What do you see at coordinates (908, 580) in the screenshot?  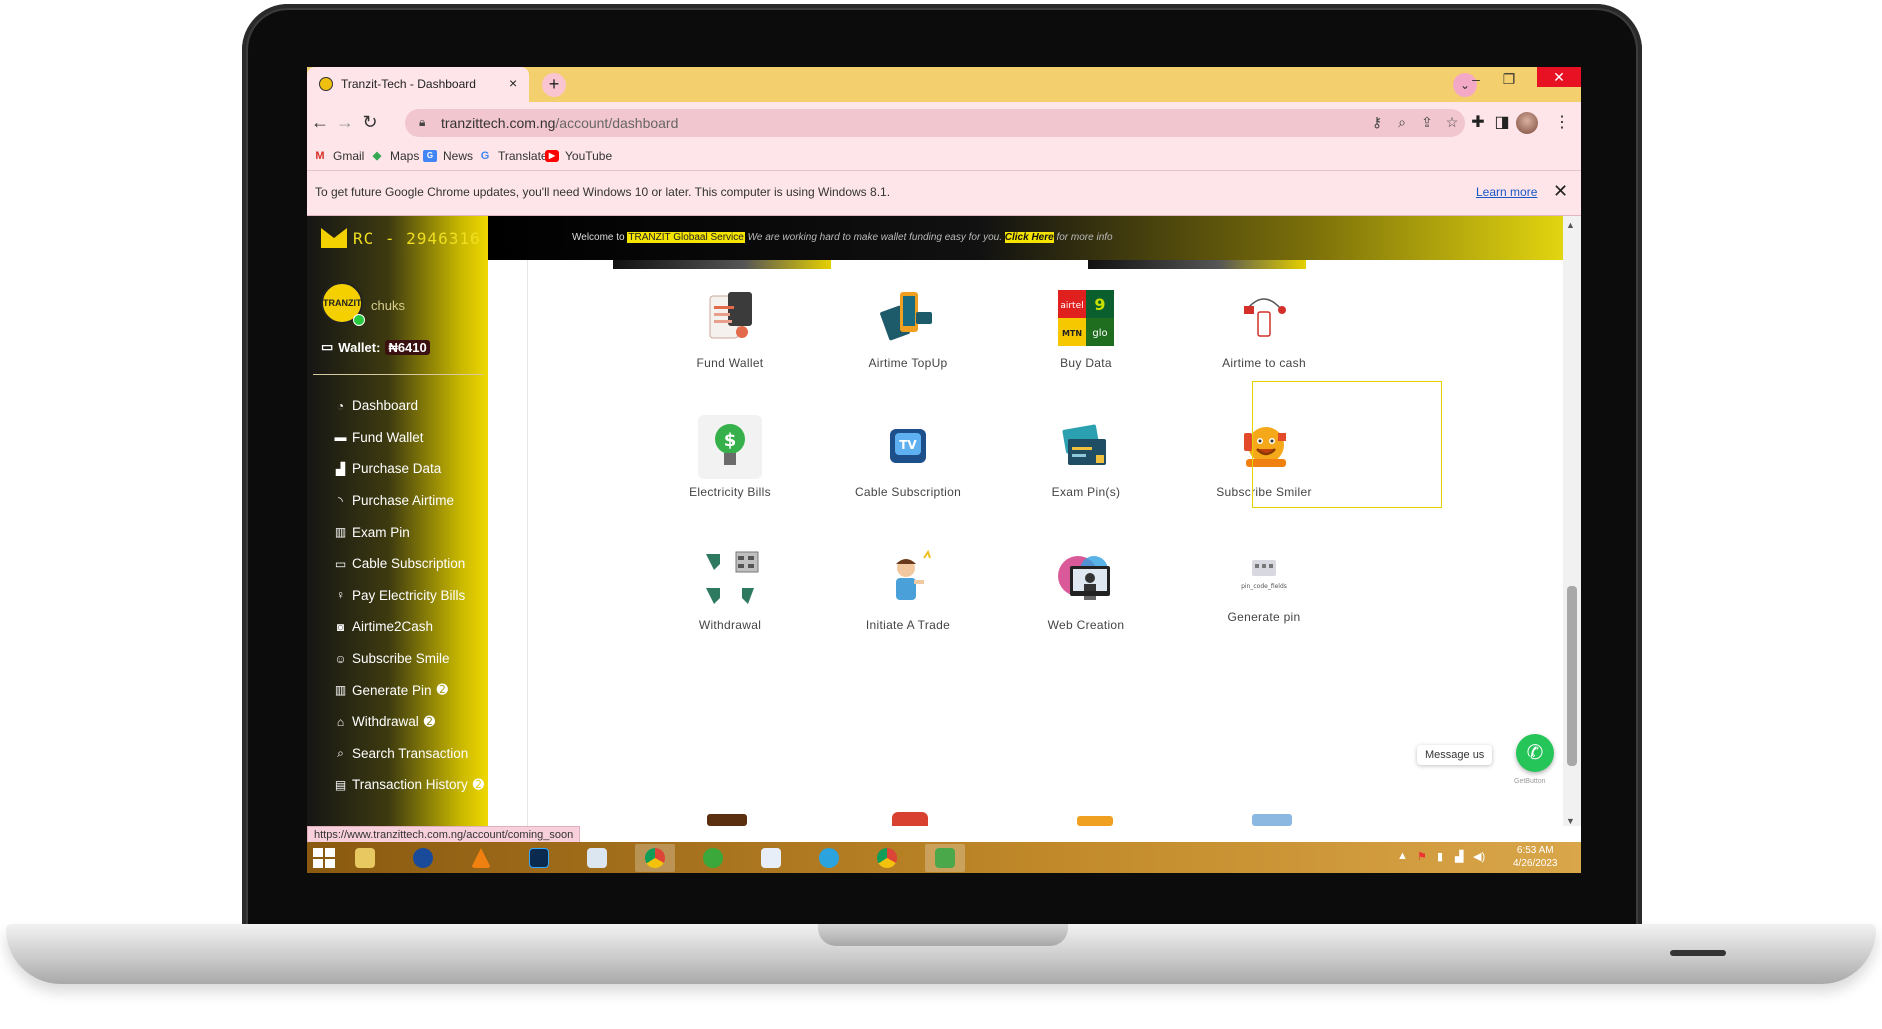 I see `trade-icon` at bounding box center [908, 580].